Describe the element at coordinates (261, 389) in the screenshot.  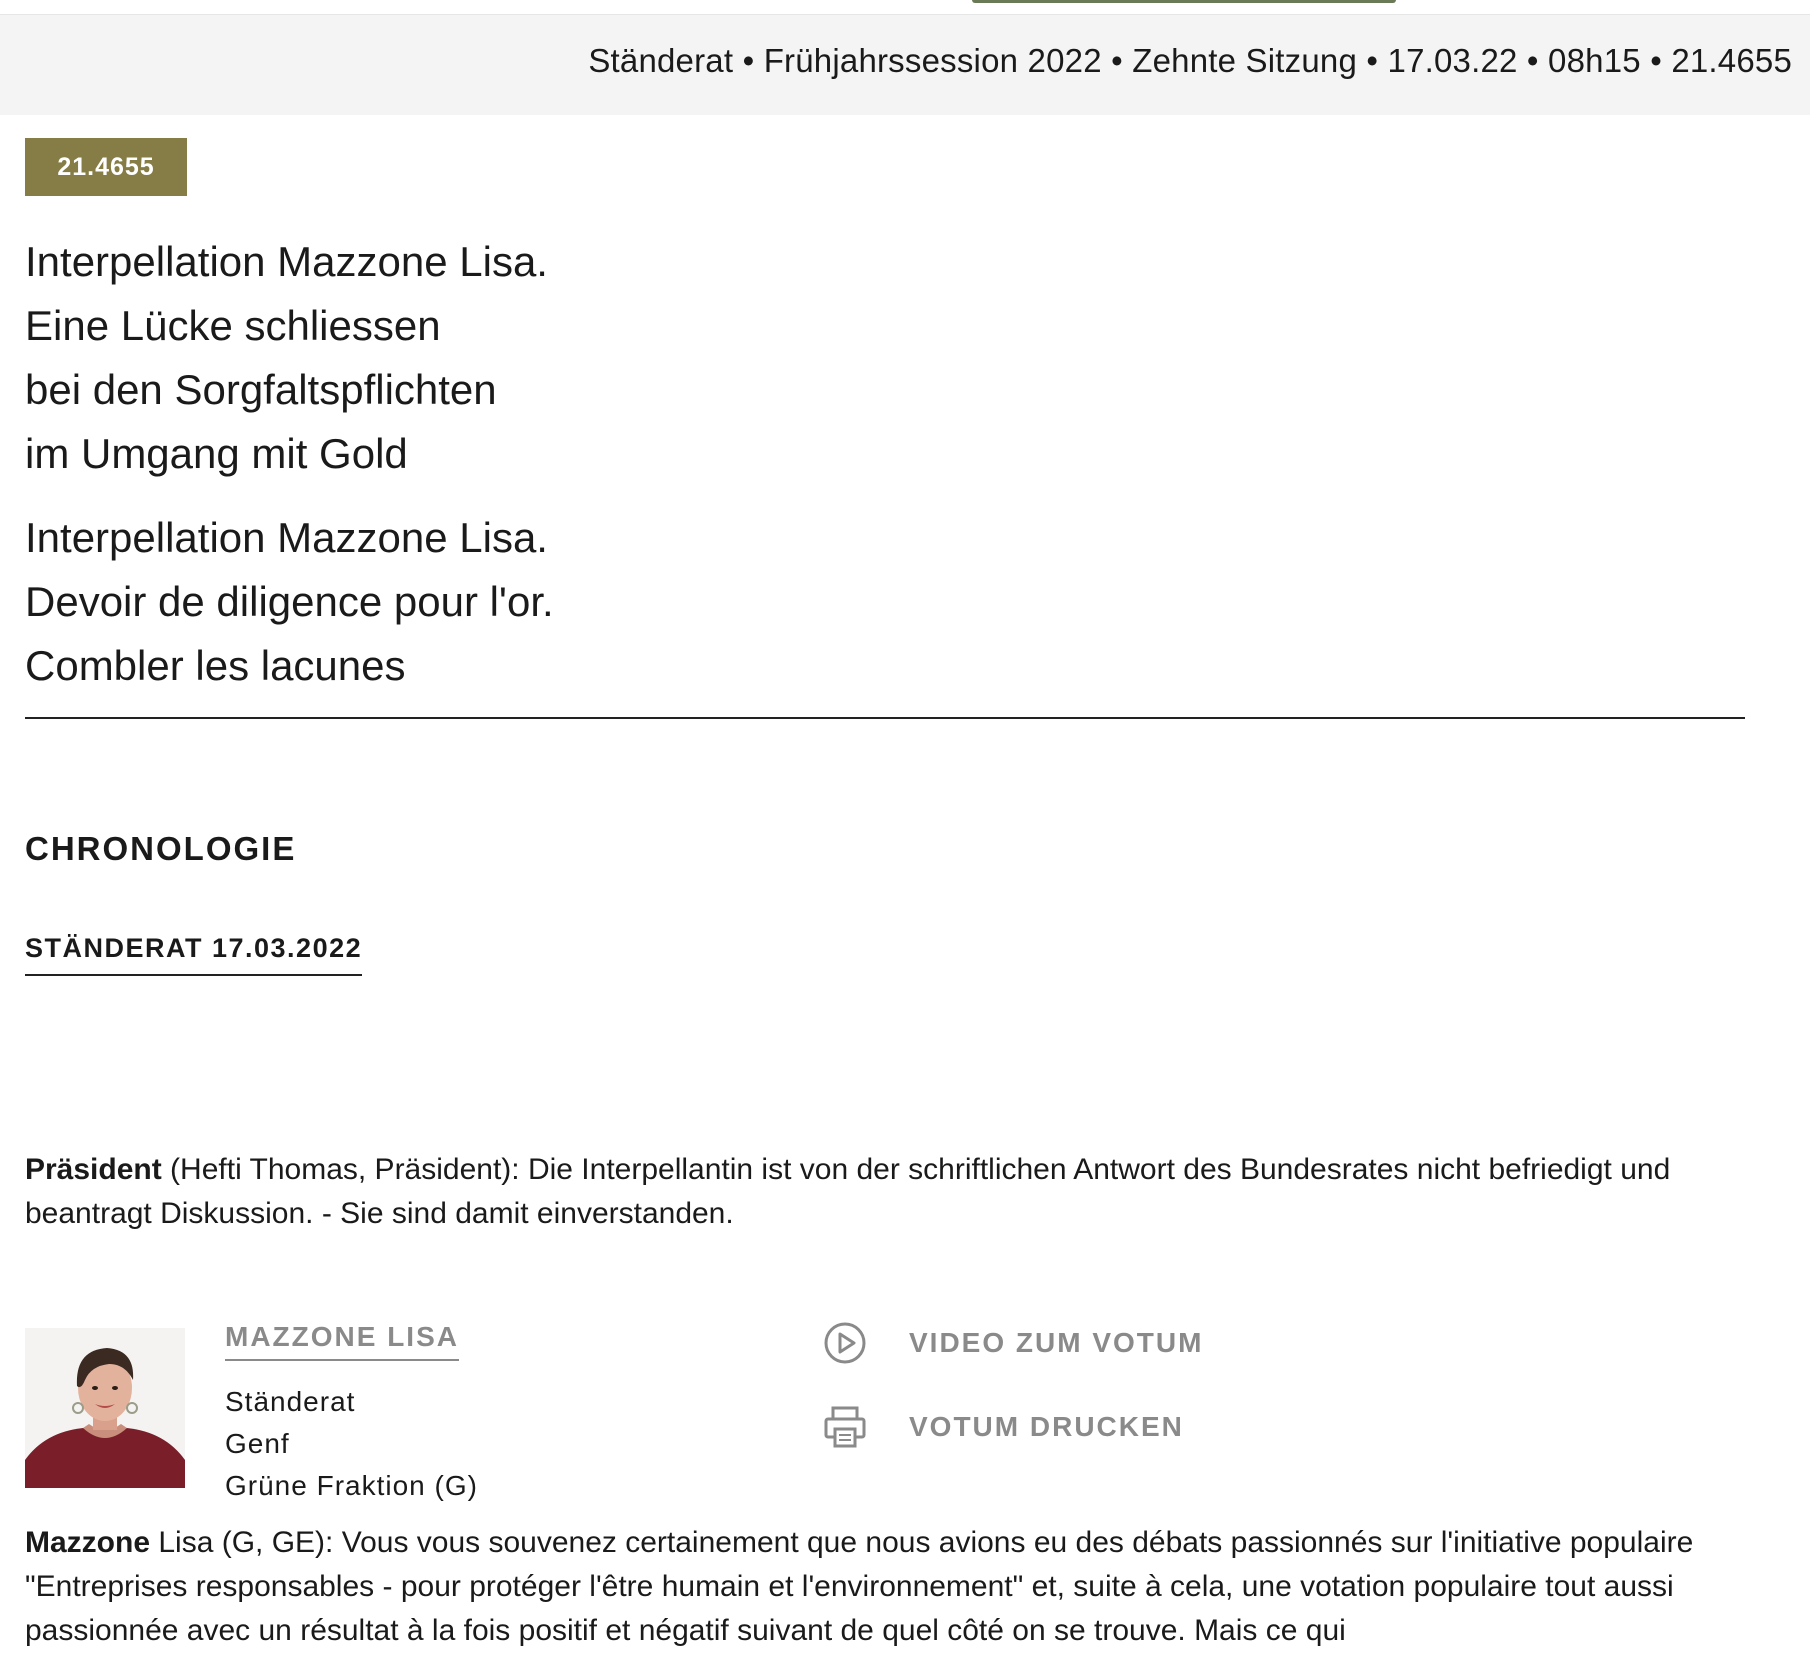
I see `title-line: bei den Sorgfaltspflichten` at that location.